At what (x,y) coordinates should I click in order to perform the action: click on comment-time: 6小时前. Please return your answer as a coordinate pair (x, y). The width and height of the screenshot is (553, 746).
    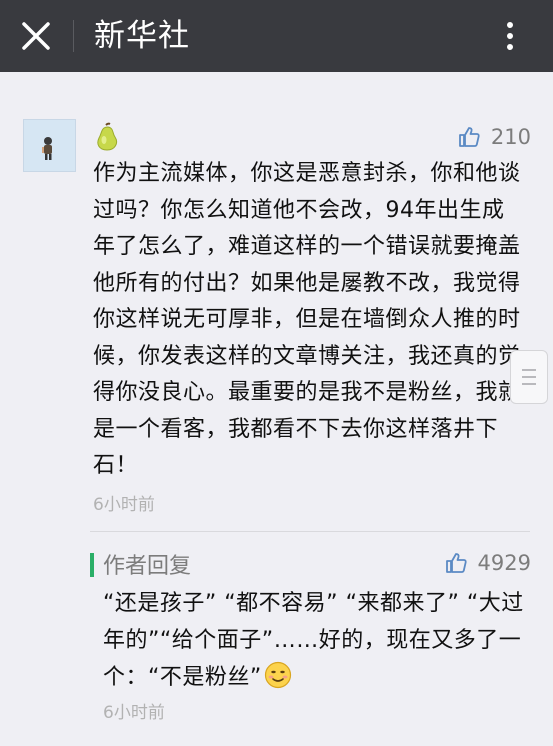
    Looking at the image, I should click on (124, 505).